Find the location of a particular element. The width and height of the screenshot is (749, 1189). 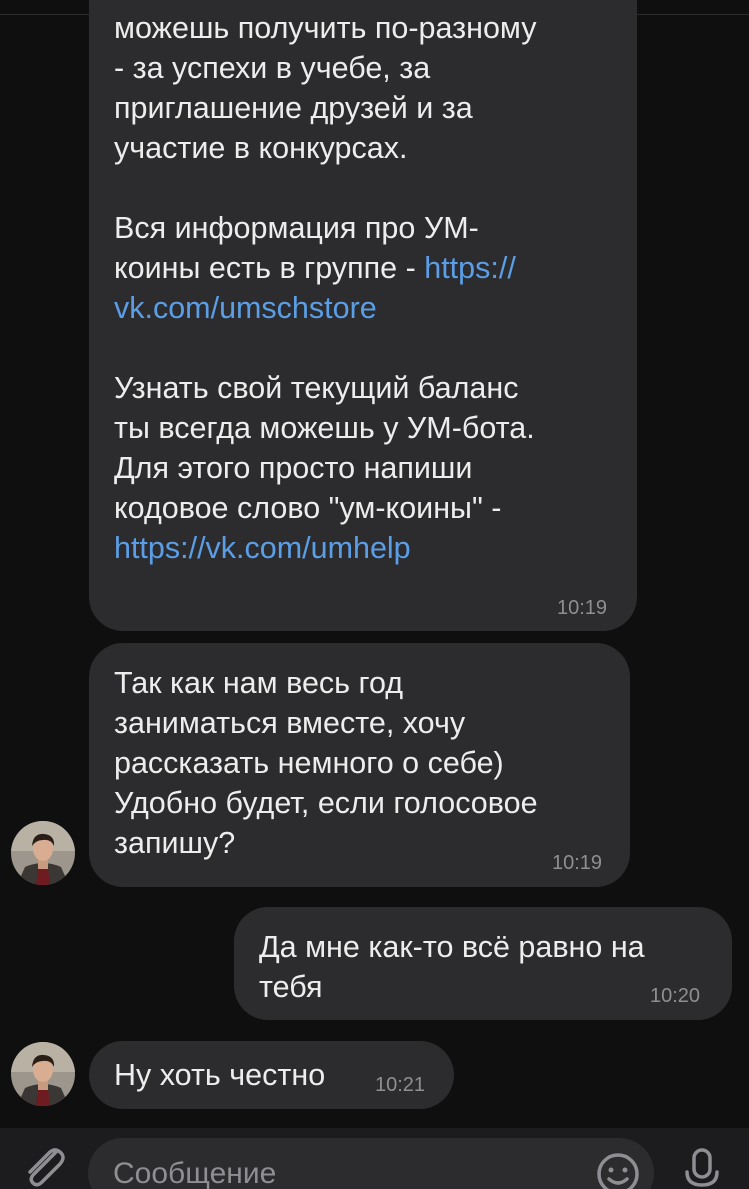

message-text-fragment: коины есть в группе - is located at coordinates (269, 268).